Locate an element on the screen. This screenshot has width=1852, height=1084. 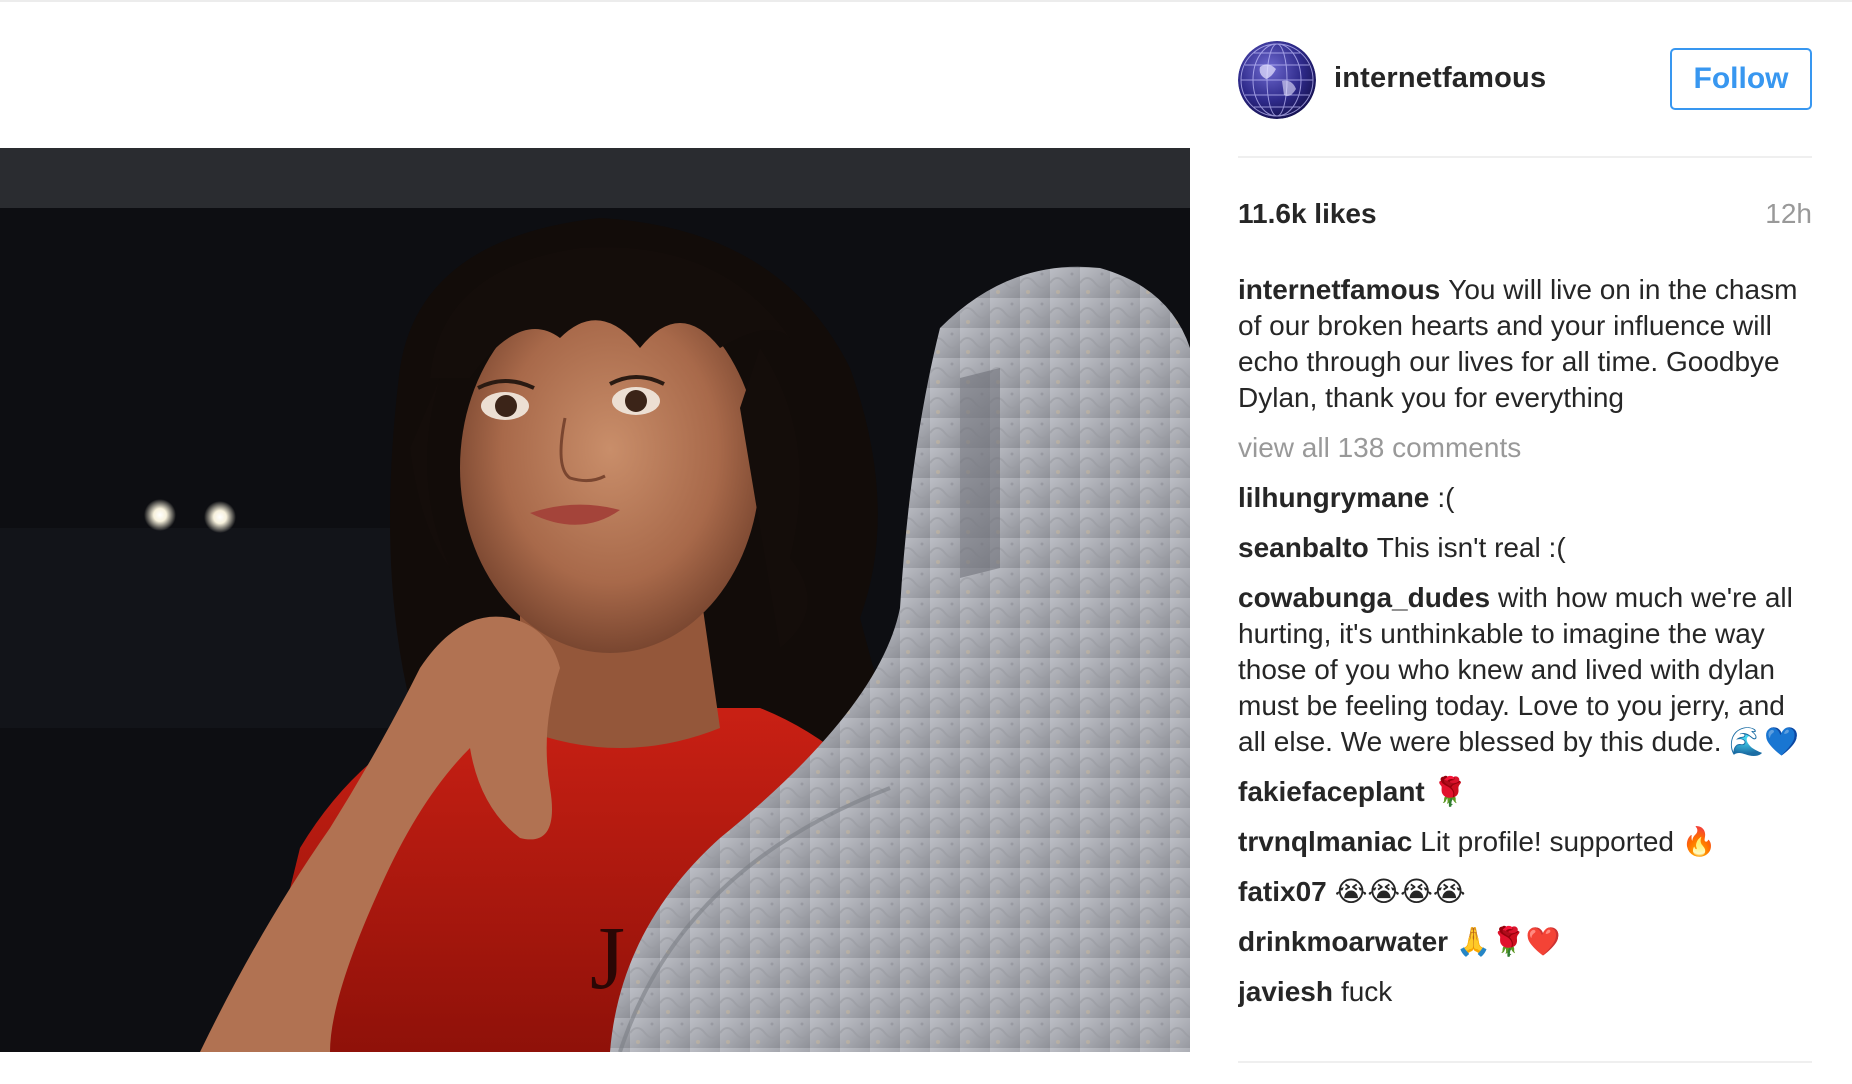
comment-username: fatix07 is located at coordinates (1282, 891).